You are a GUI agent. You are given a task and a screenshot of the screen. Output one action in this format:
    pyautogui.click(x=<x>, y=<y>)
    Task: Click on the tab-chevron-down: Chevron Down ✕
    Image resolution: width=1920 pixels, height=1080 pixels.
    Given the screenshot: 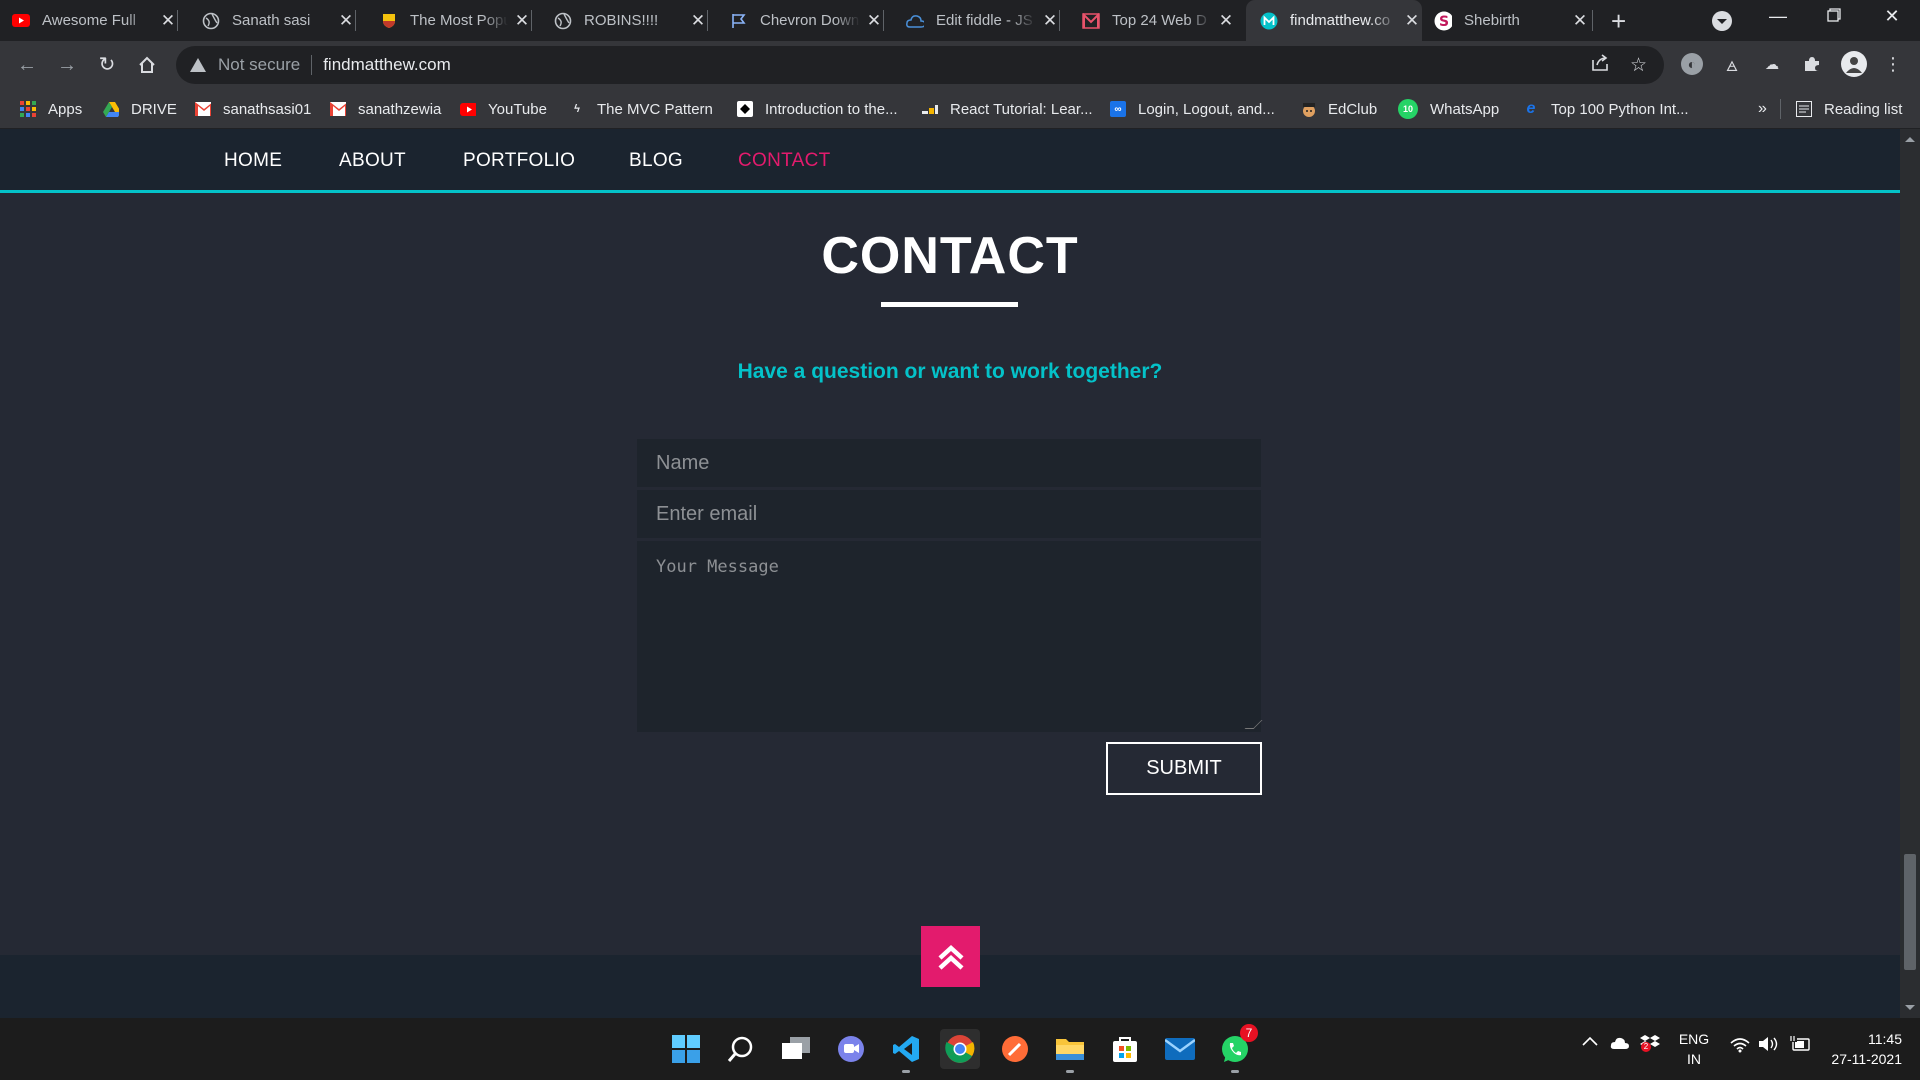 What is the action you would take?
    pyautogui.click(x=801, y=20)
    